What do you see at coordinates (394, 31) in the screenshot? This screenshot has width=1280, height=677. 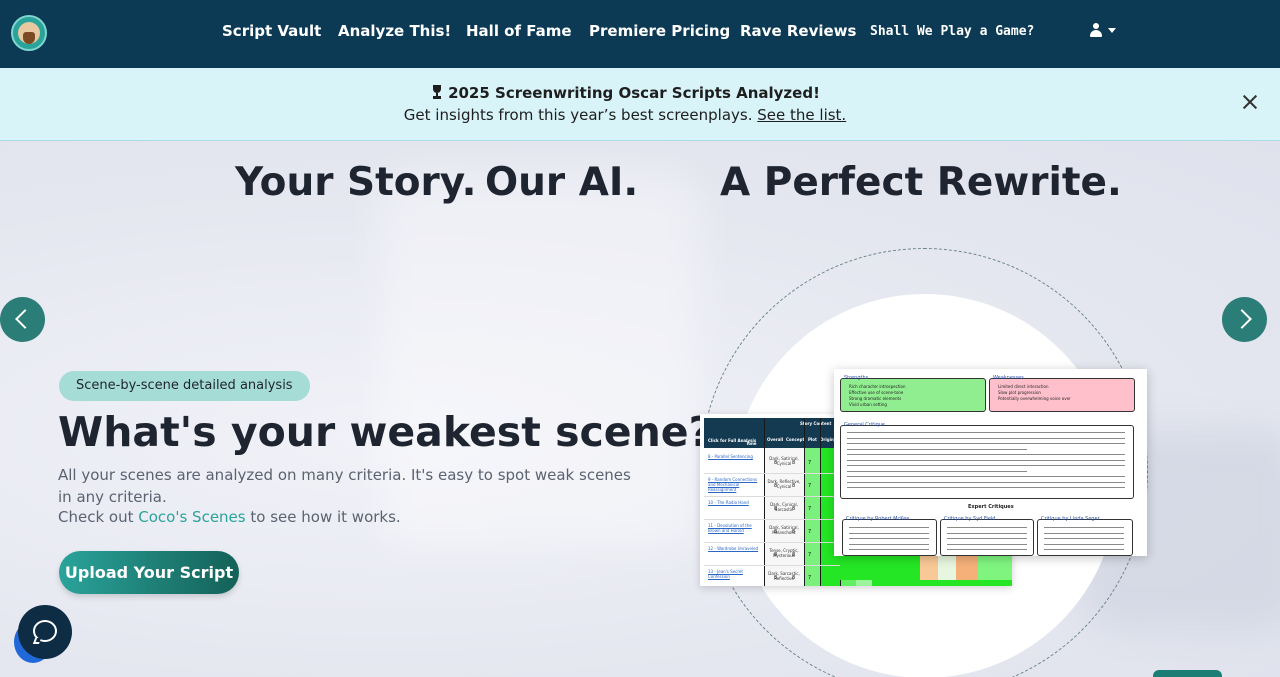 I see `nav-link-analyze-this: Analyze This!` at bounding box center [394, 31].